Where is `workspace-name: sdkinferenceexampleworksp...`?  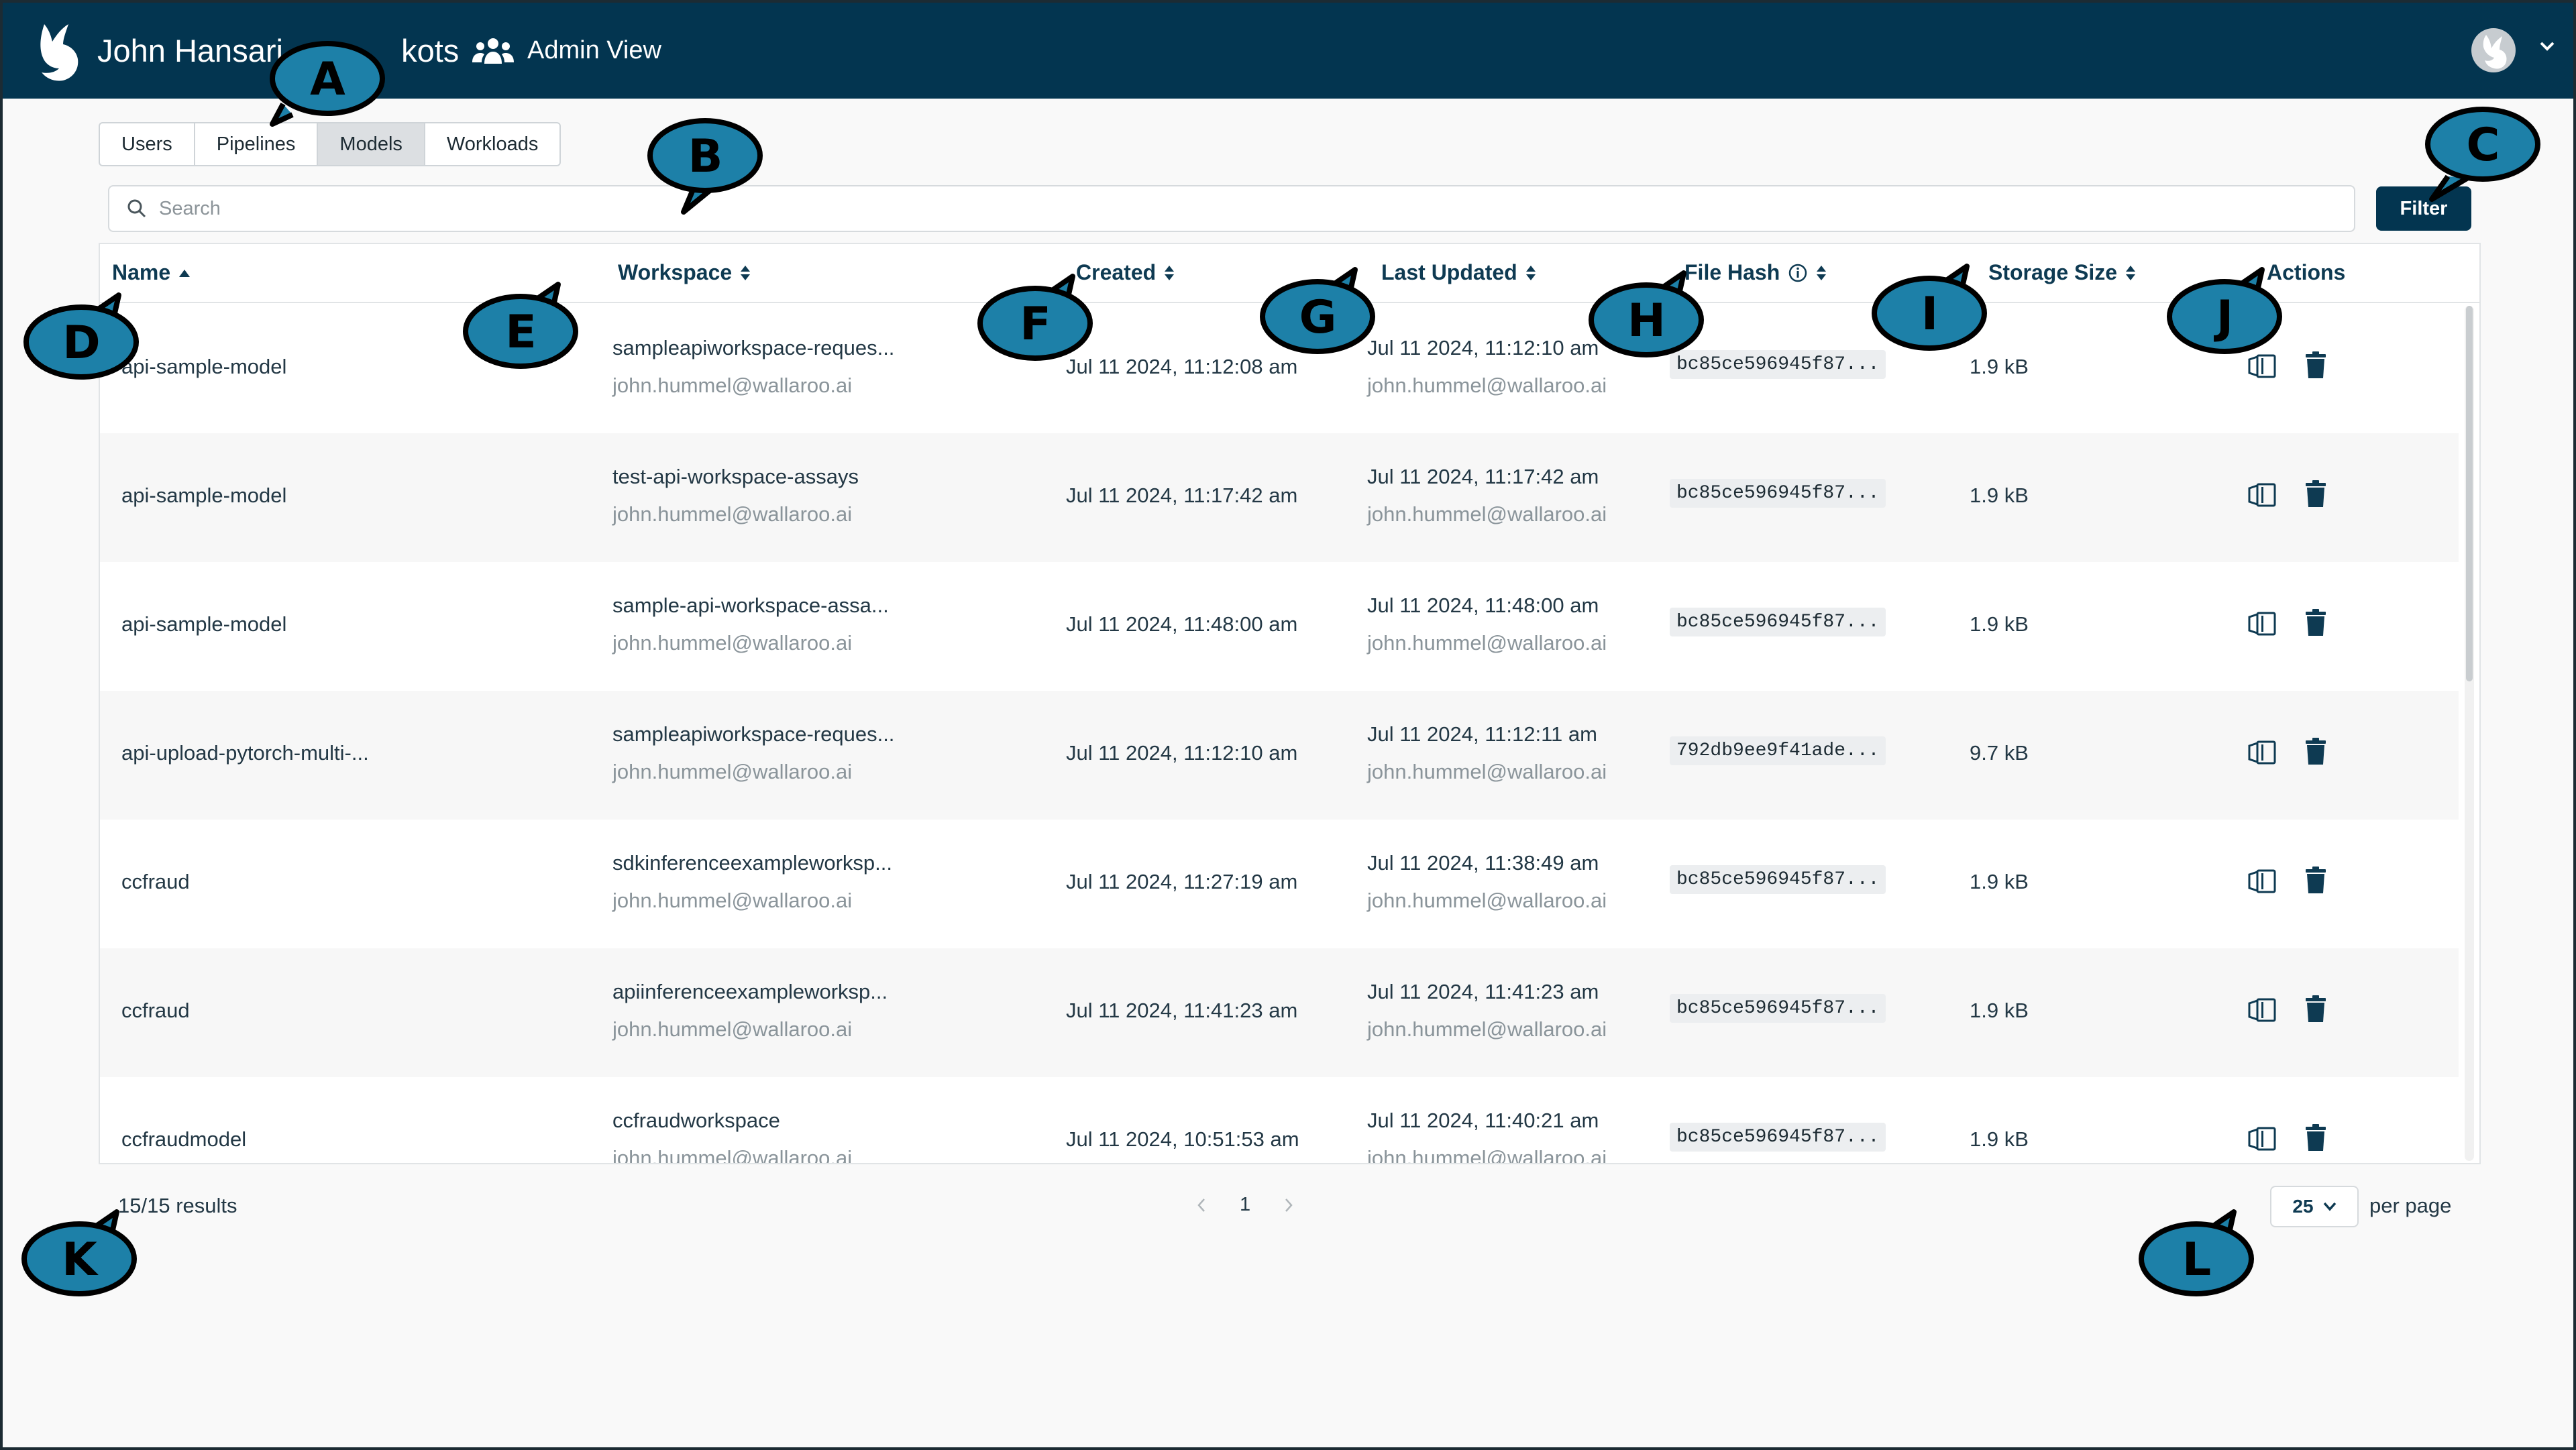 workspace-name: sdkinferenceexampleworksp... is located at coordinates (752, 863).